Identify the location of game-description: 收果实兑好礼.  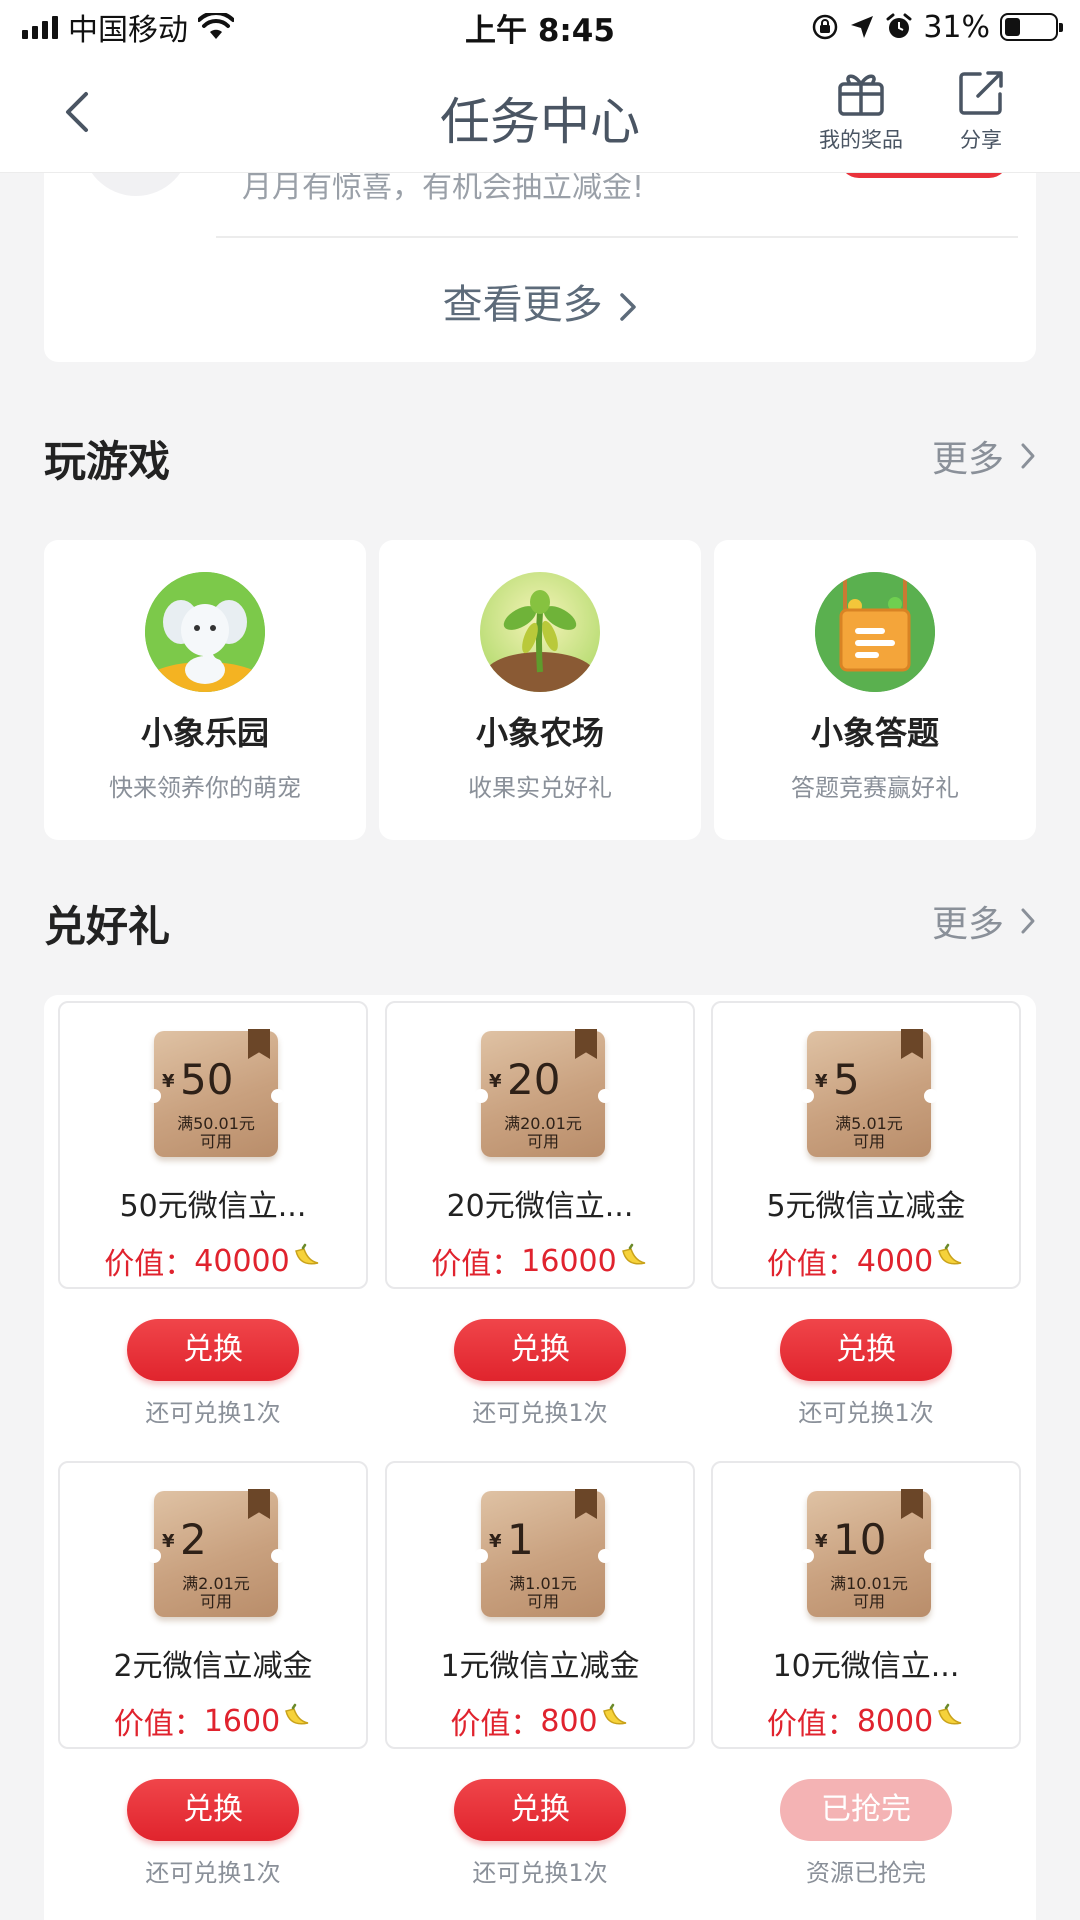
(540, 788).